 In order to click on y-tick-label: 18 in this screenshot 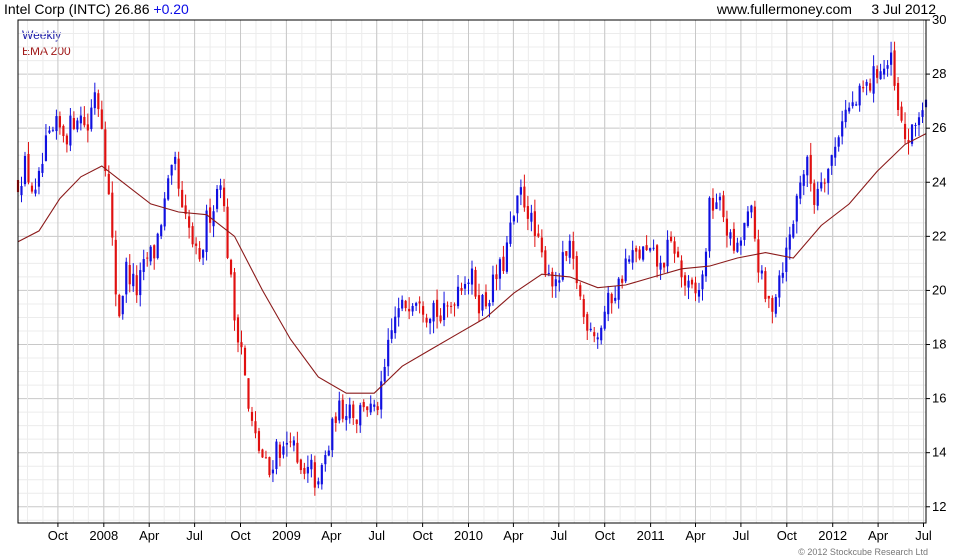, I will do `click(939, 344)`.